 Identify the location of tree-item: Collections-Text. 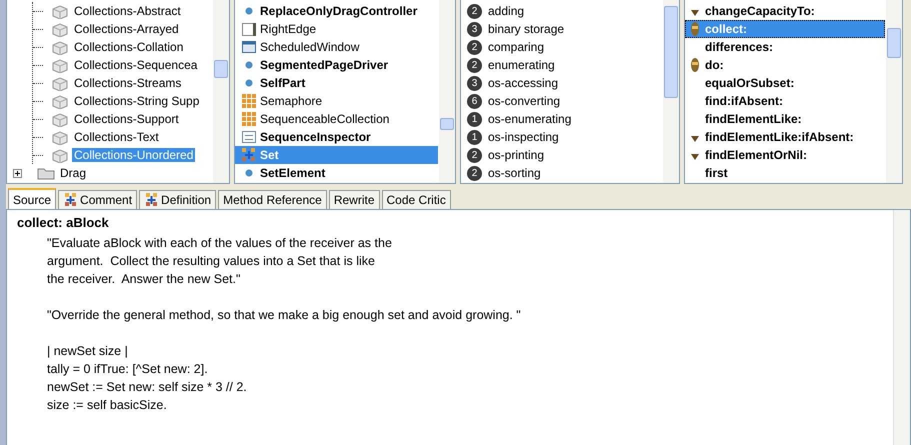
(116, 137).